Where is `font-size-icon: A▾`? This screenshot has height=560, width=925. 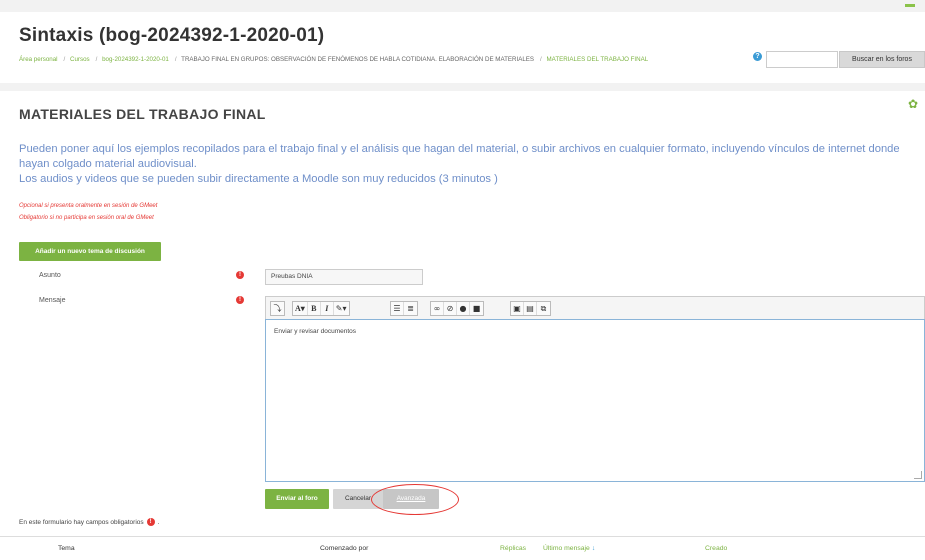 font-size-icon: A▾ is located at coordinates (300, 308).